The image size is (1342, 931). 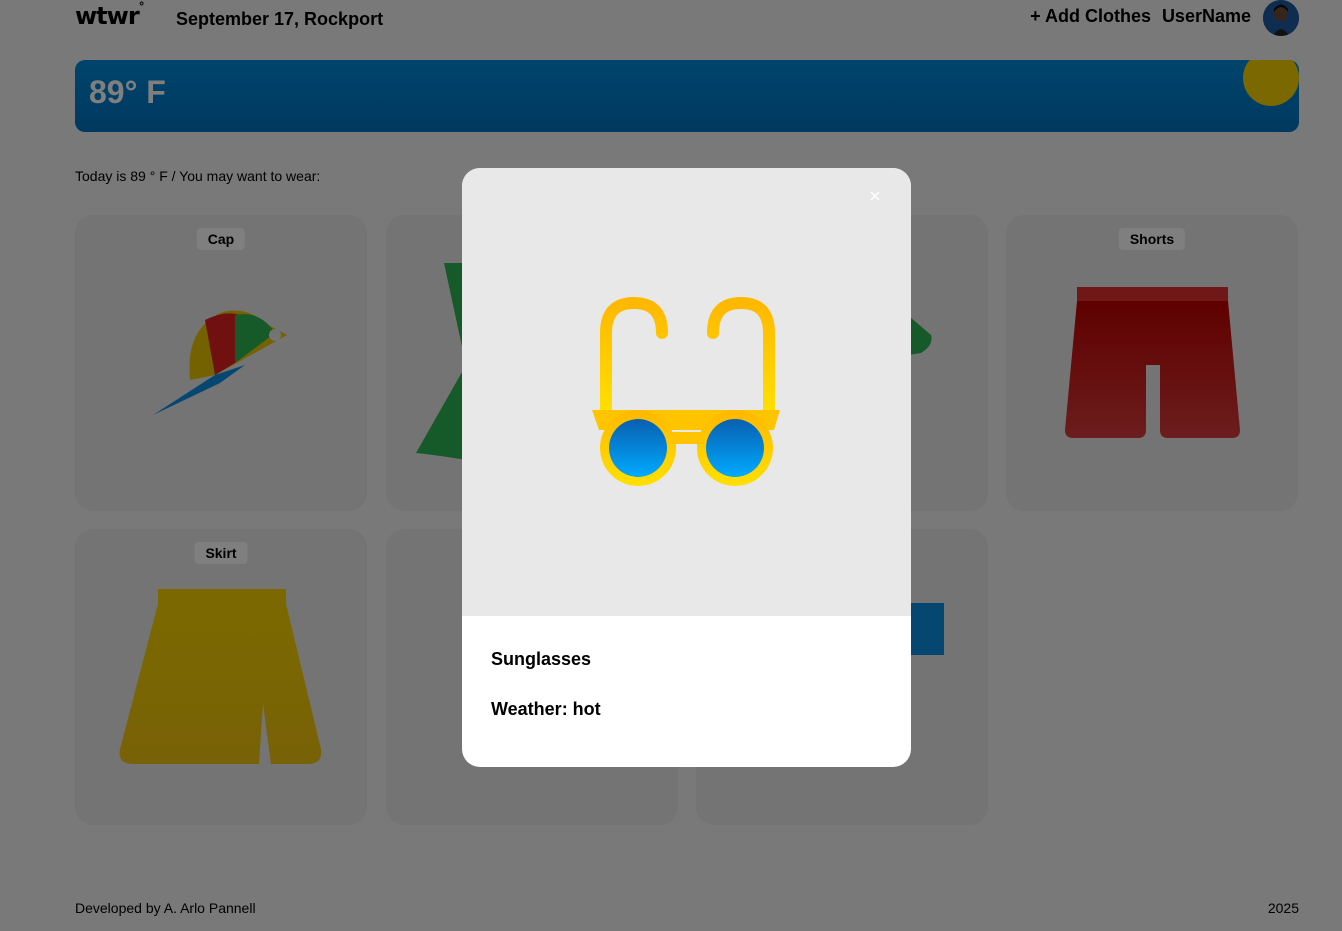 What do you see at coordinates (546, 709) in the screenshot?
I see `item-weather: Weather: hot` at bounding box center [546, 709].